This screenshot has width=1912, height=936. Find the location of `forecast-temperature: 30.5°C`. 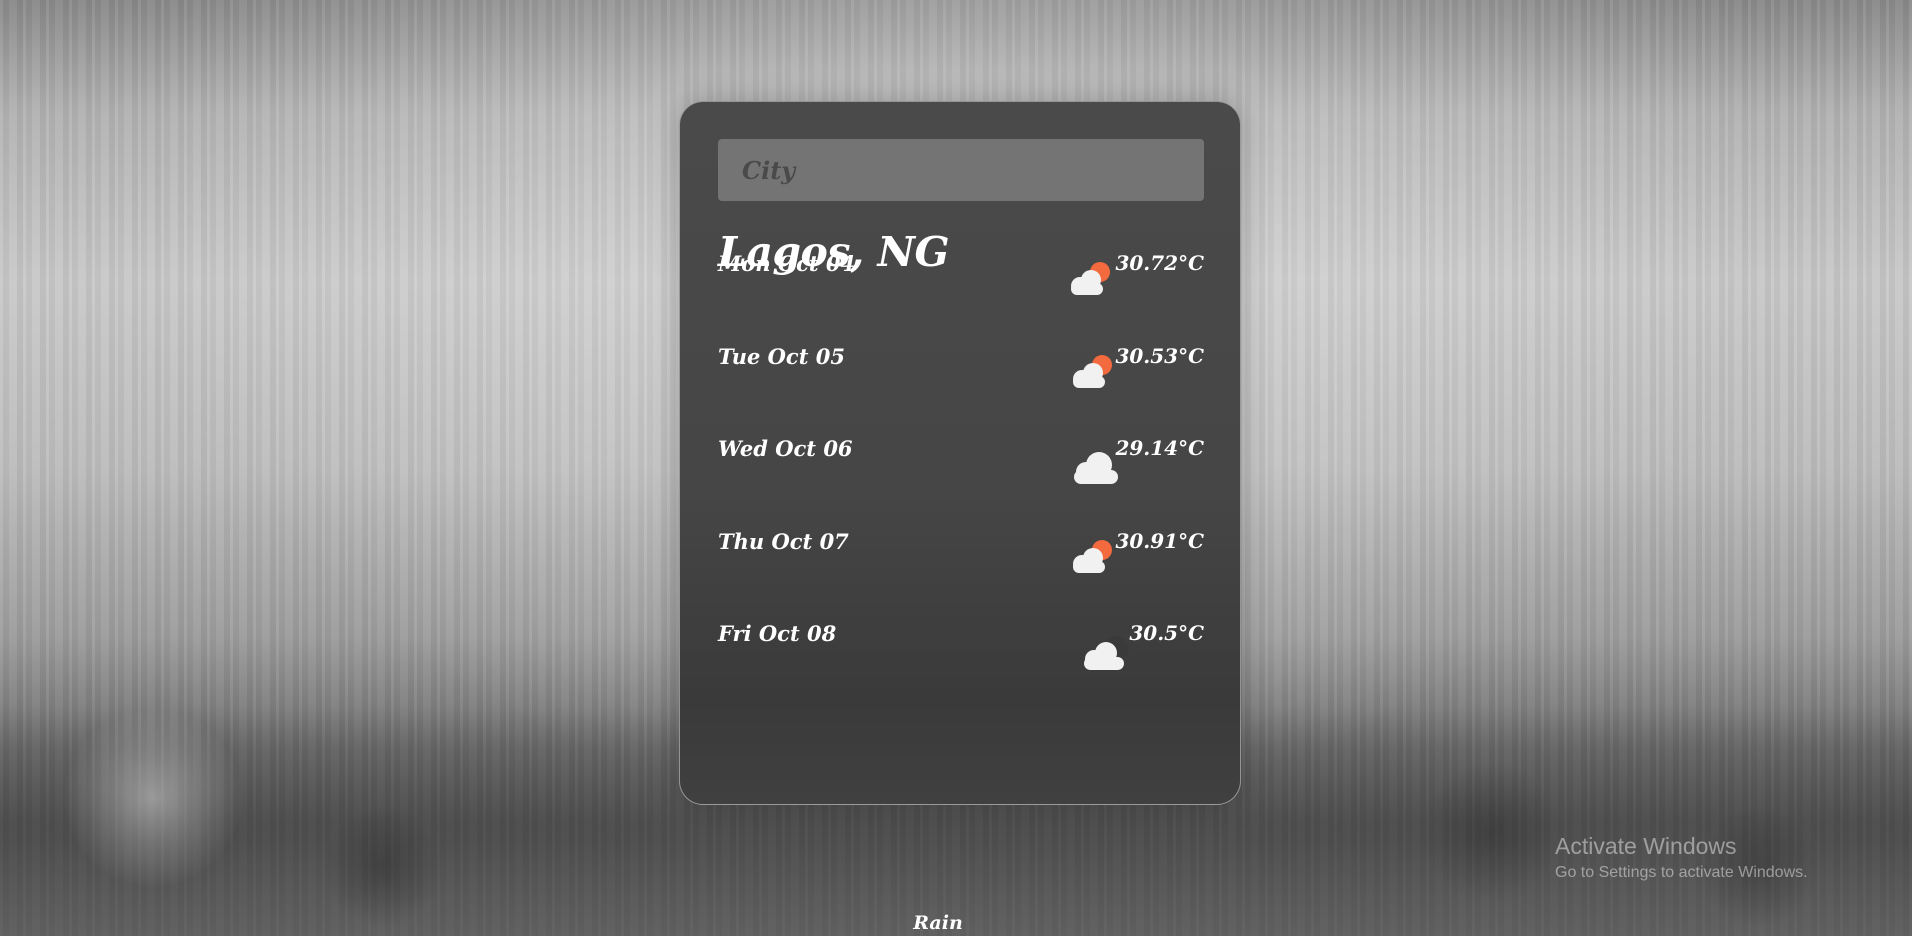

forecast-temperature: 30.5°C is located at coordinates (1166, 633).